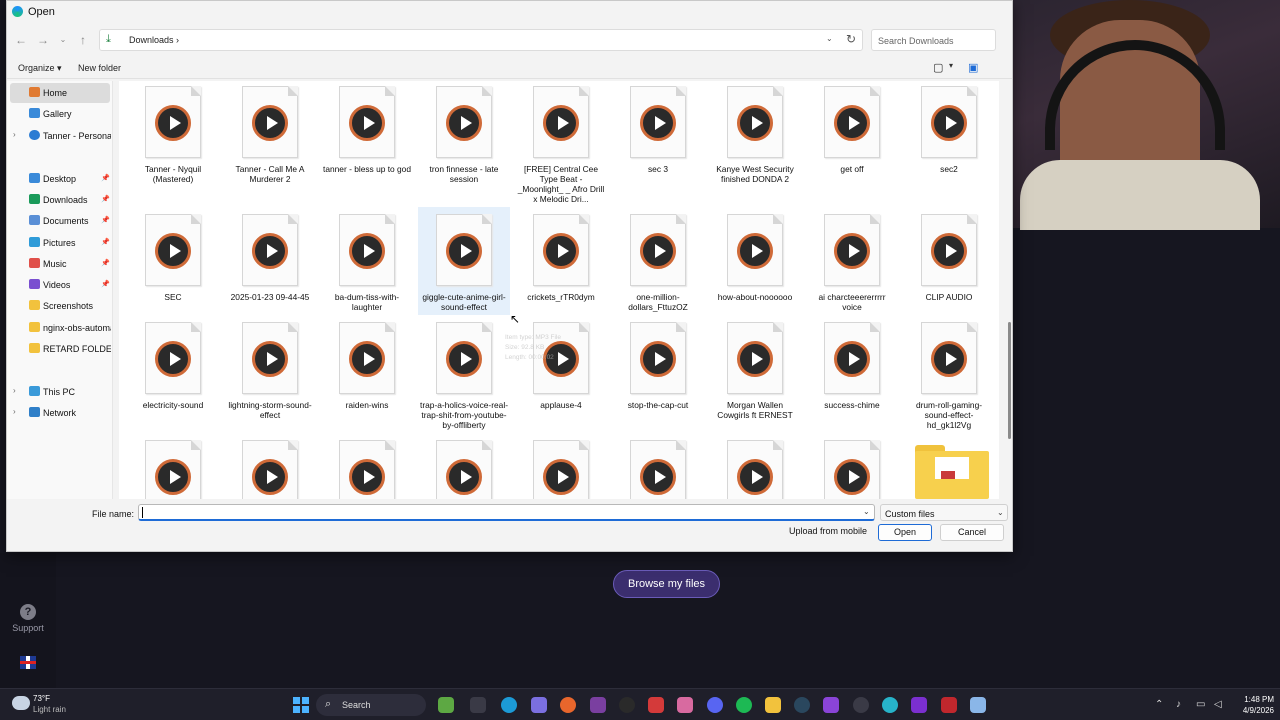 The width and height of the screenshot is (1280, 720). I want to click on sidebar-item-network: › Network, so click(60, 413).